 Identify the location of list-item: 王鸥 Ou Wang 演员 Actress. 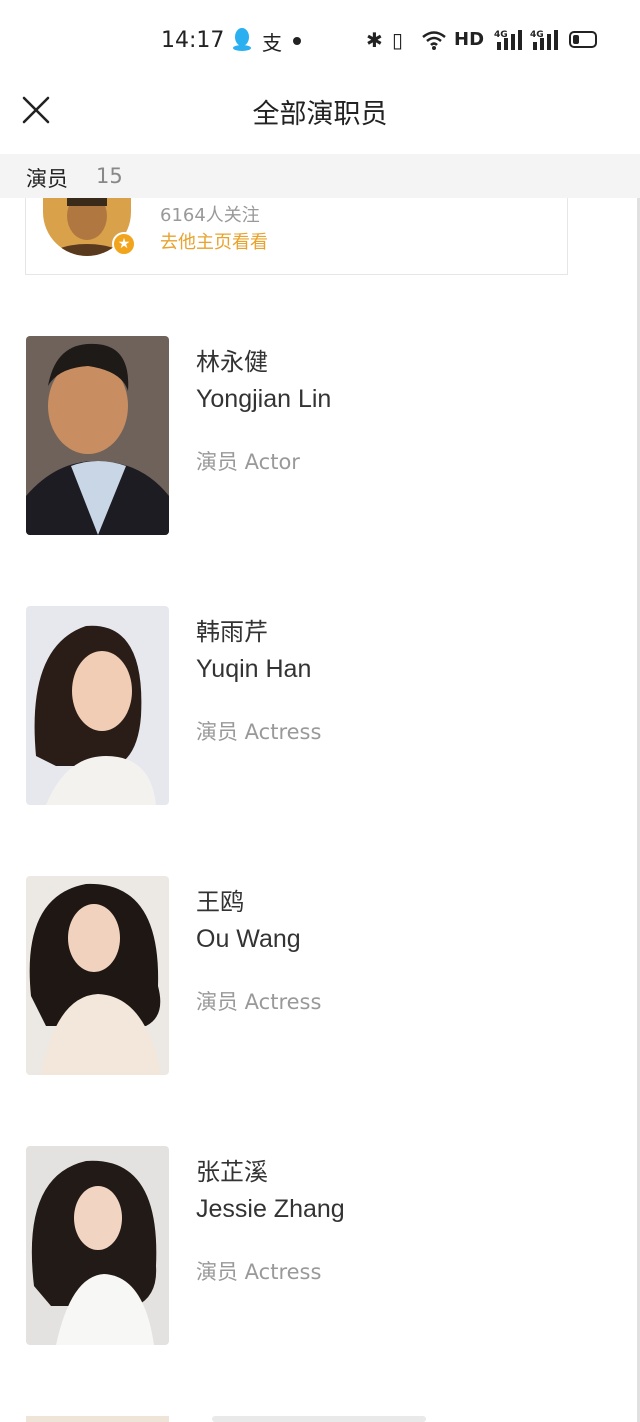
(320, 976).